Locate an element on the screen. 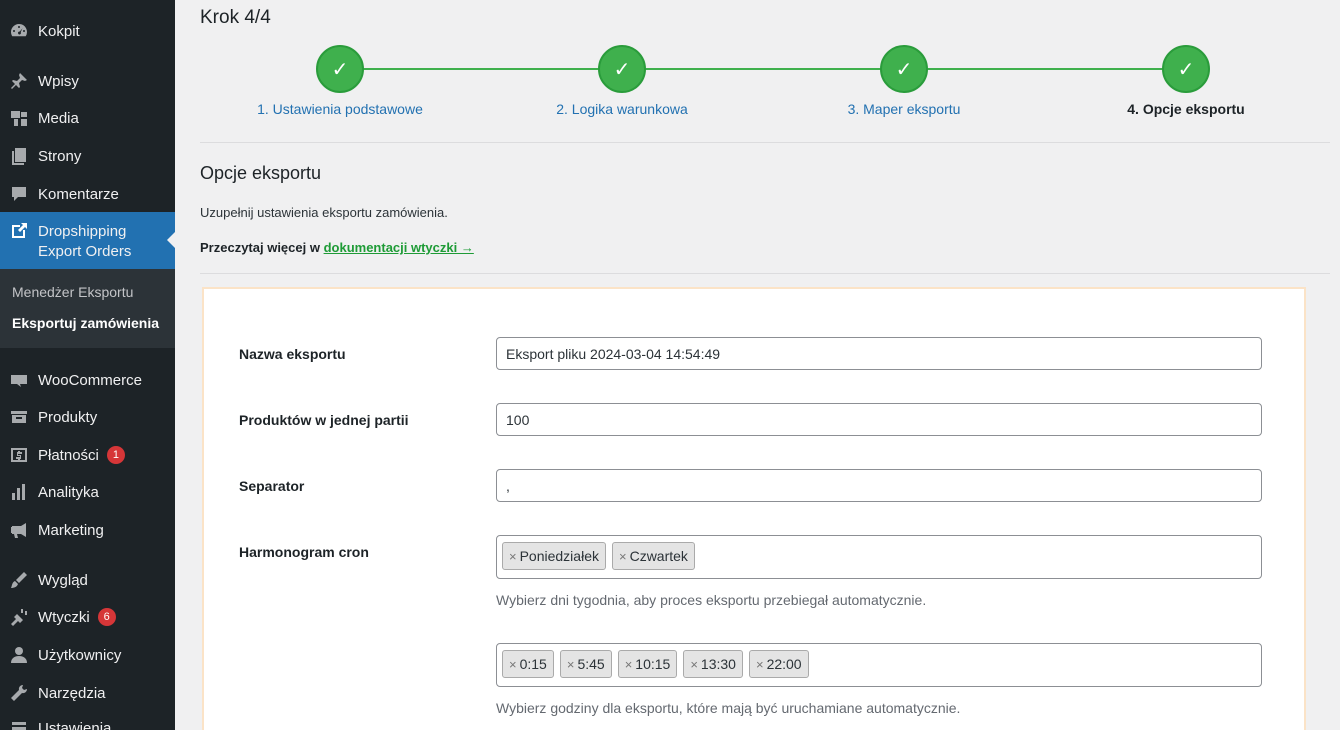 The height and width of the screenshot is (730, 1340). separator-input is located at coordinates (879, 485).